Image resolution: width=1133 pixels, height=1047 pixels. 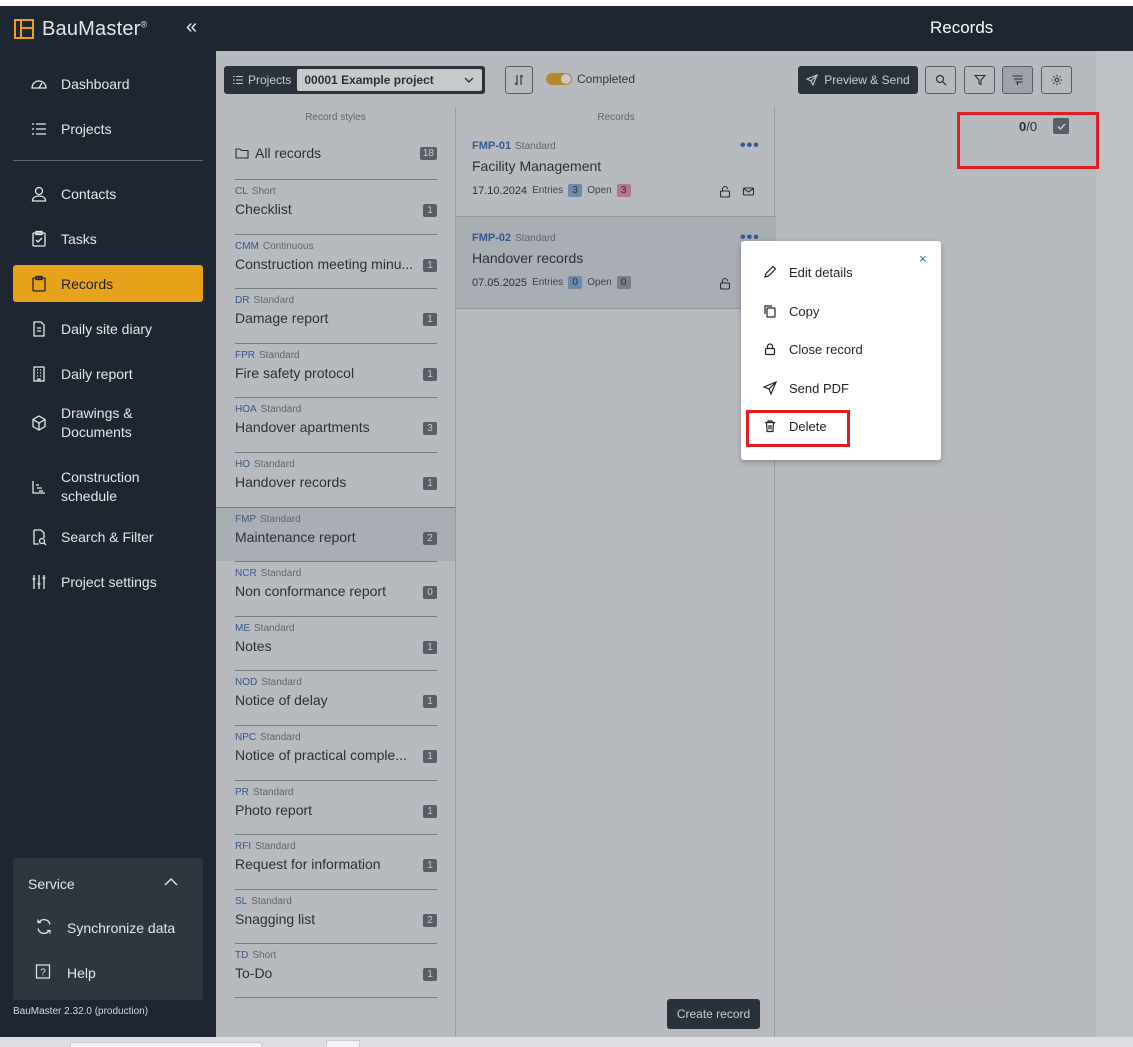 I want to click on collapse-sidebar-button: «, so click(x=191, y=27).